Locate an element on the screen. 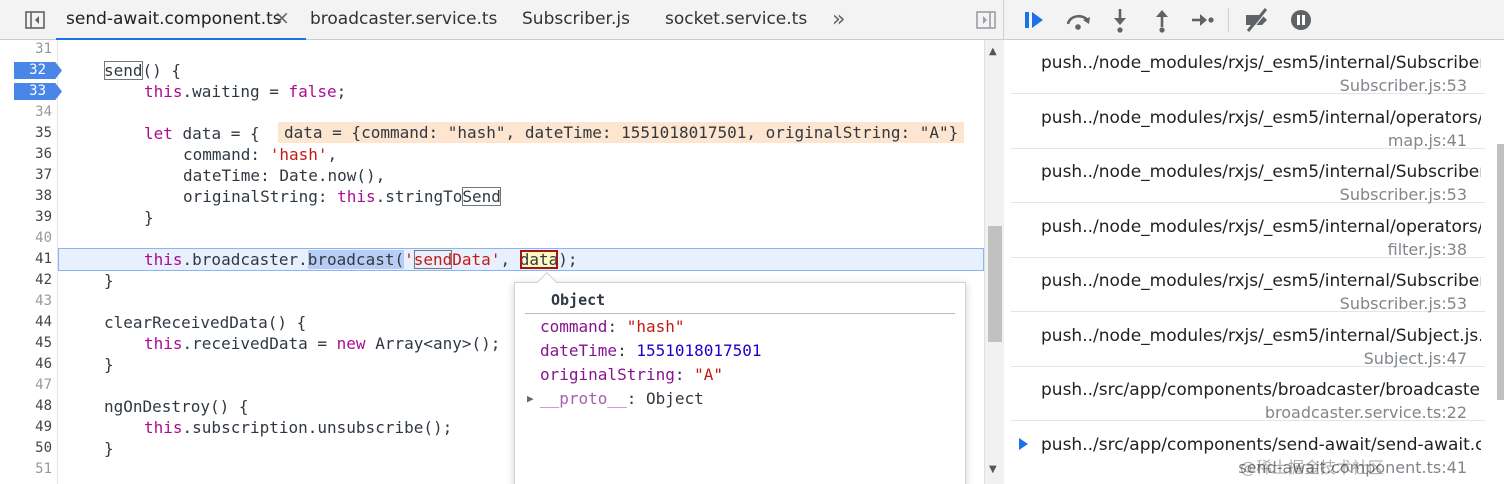 The height and width of the screenshot is (484, 1504). popover-title: Object is located at coordinates (578, 300).